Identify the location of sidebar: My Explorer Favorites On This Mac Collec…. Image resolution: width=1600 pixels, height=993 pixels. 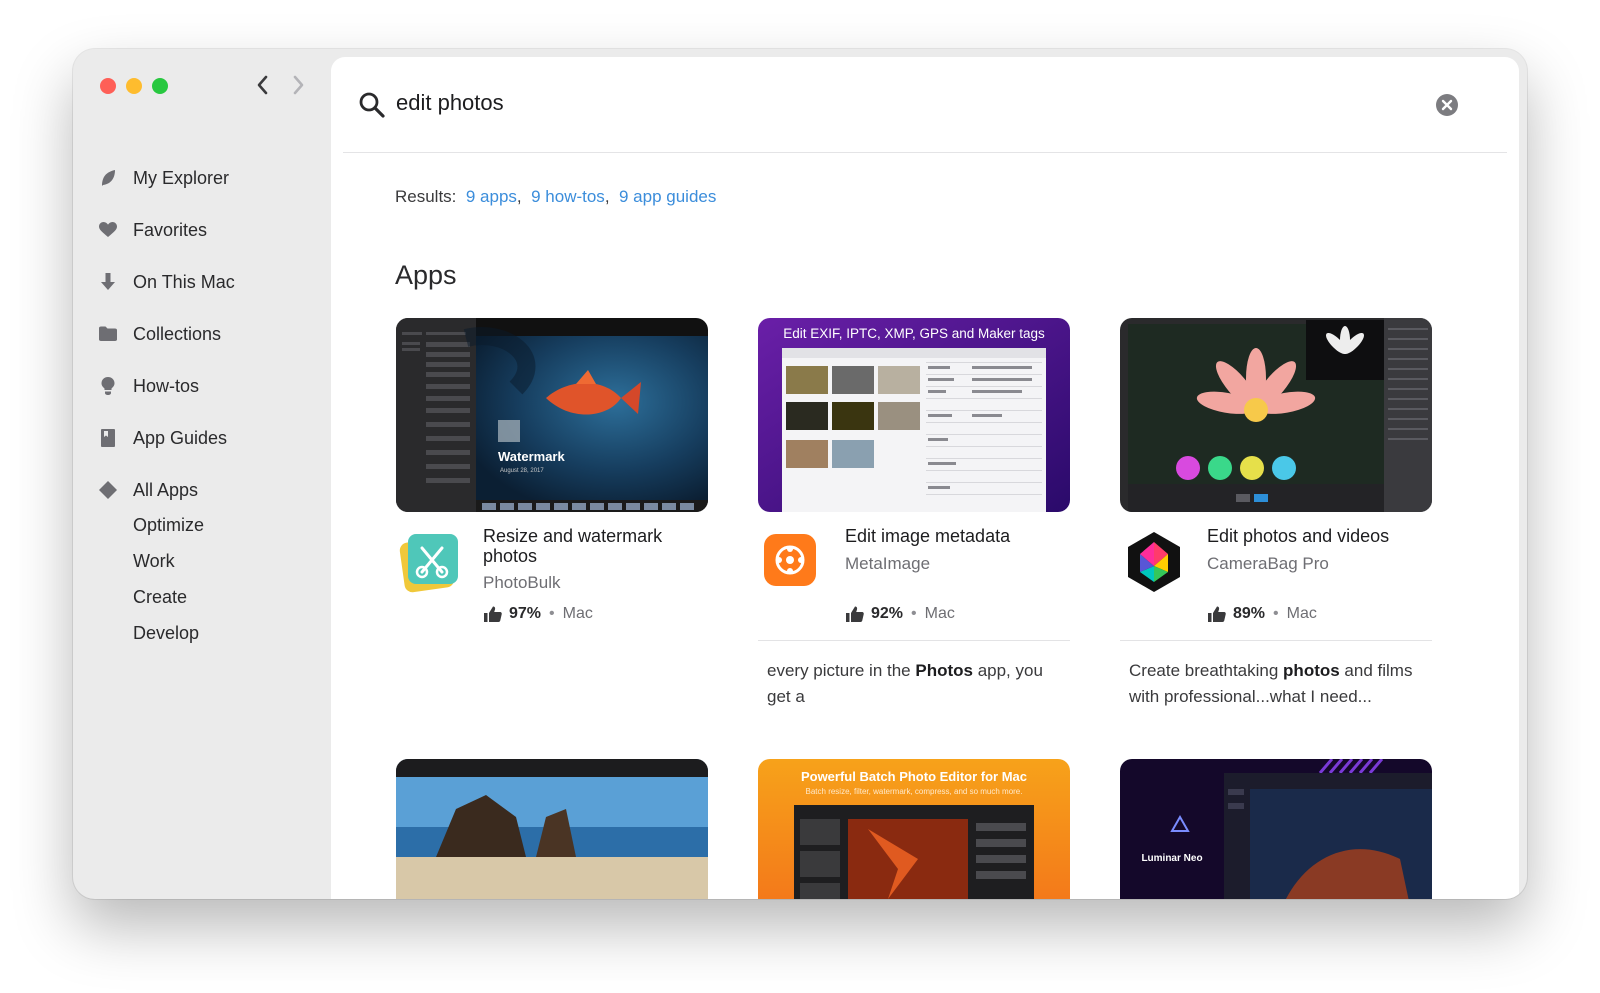
(202, 474).